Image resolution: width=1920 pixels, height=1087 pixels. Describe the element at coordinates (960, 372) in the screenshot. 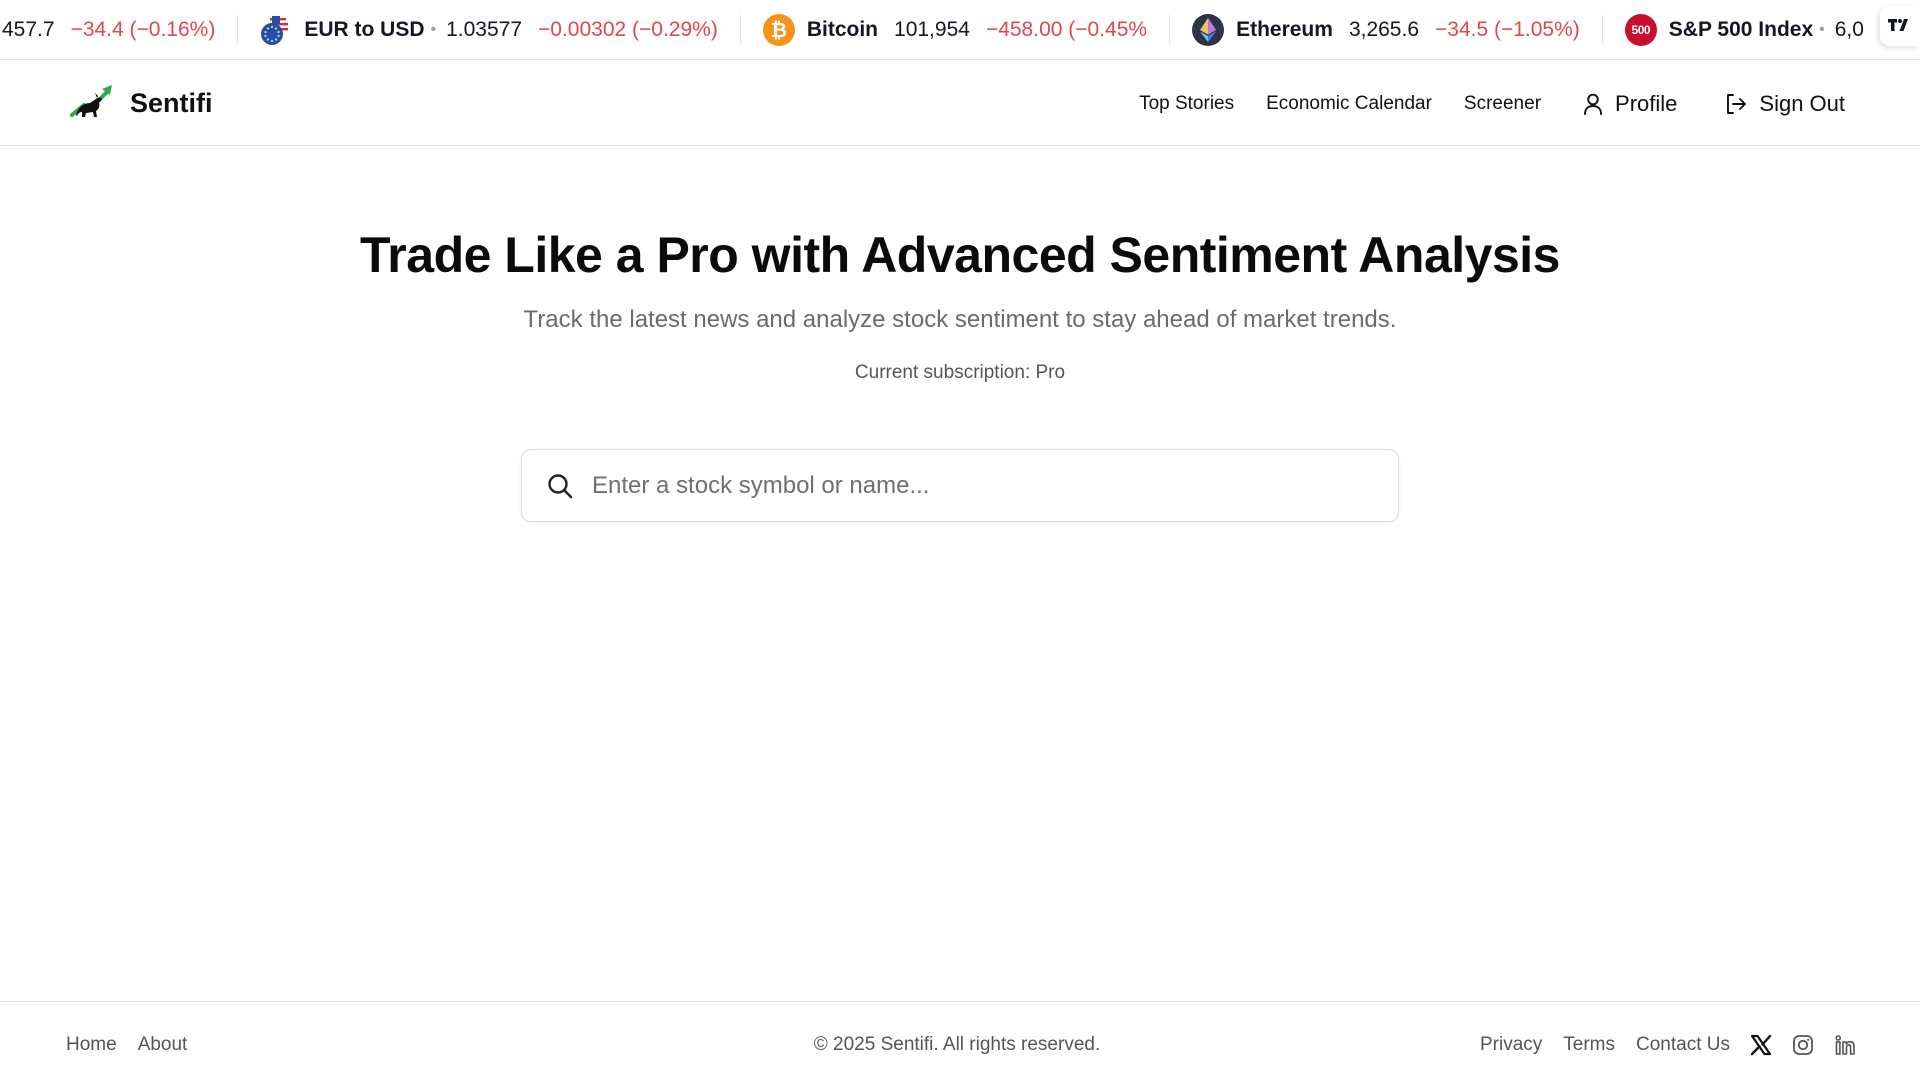

I see `subscription-status: Current subscription: Pro` at that location.